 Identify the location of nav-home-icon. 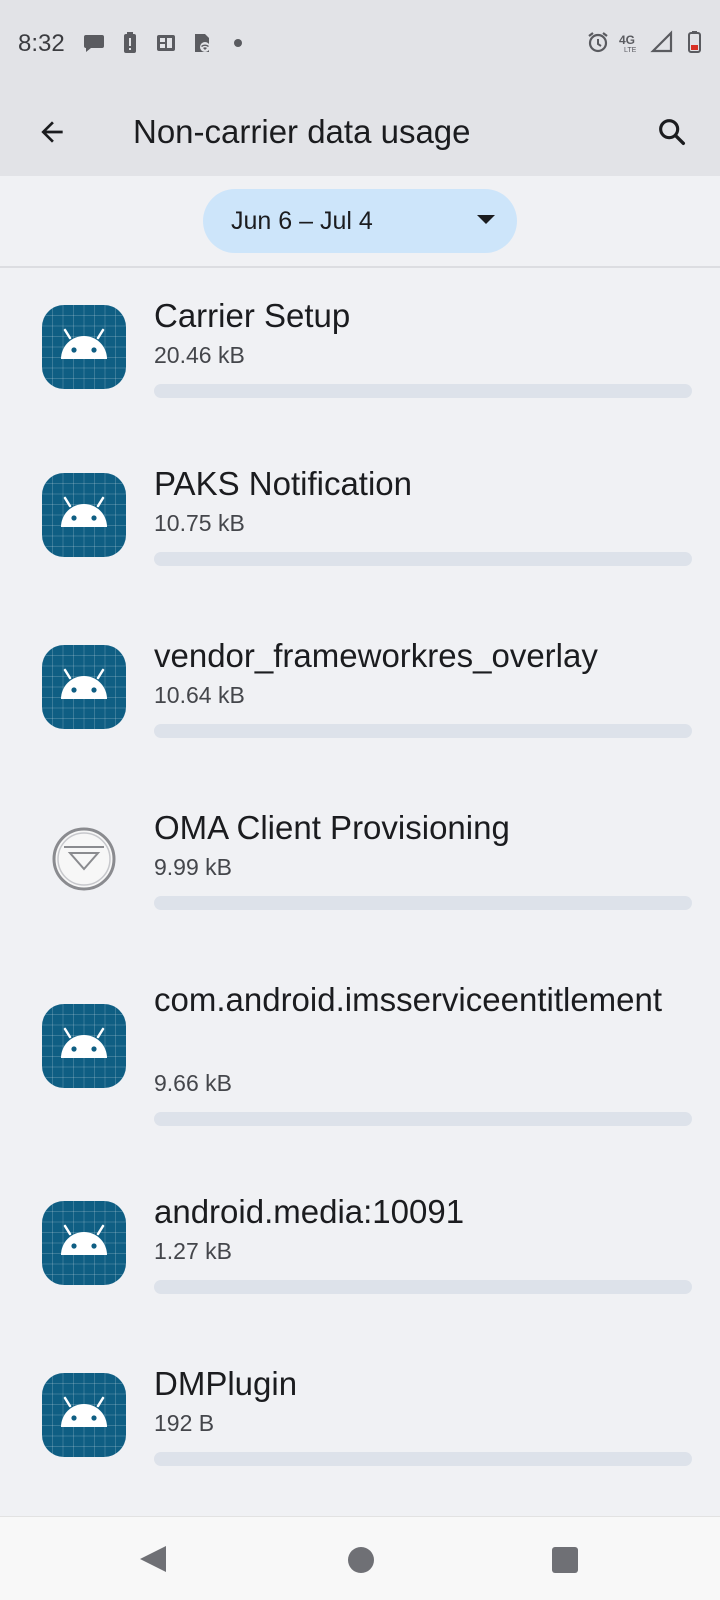
(361, 1560).